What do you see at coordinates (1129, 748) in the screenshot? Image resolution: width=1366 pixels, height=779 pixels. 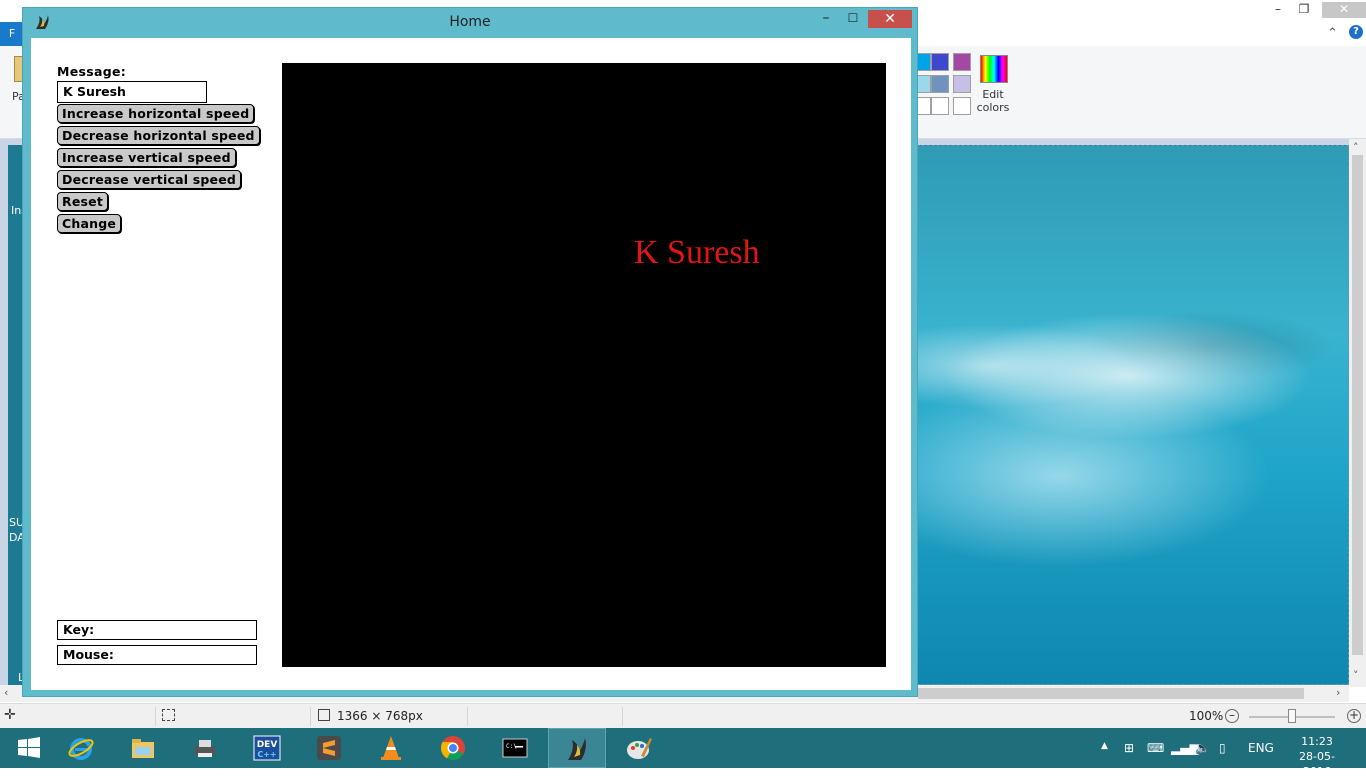 I see `action-center-icon: ⊞` at bounding box center [1129, 748].